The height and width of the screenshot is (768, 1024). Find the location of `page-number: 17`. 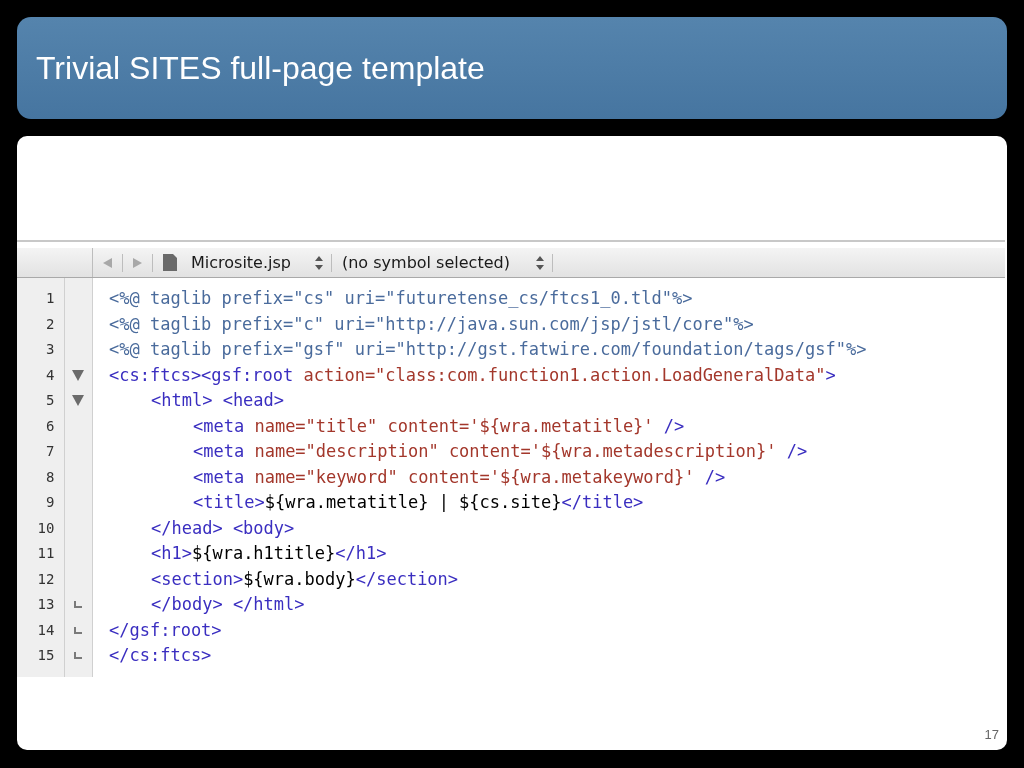

page-number: 17 is located at coordinates (991, 734).